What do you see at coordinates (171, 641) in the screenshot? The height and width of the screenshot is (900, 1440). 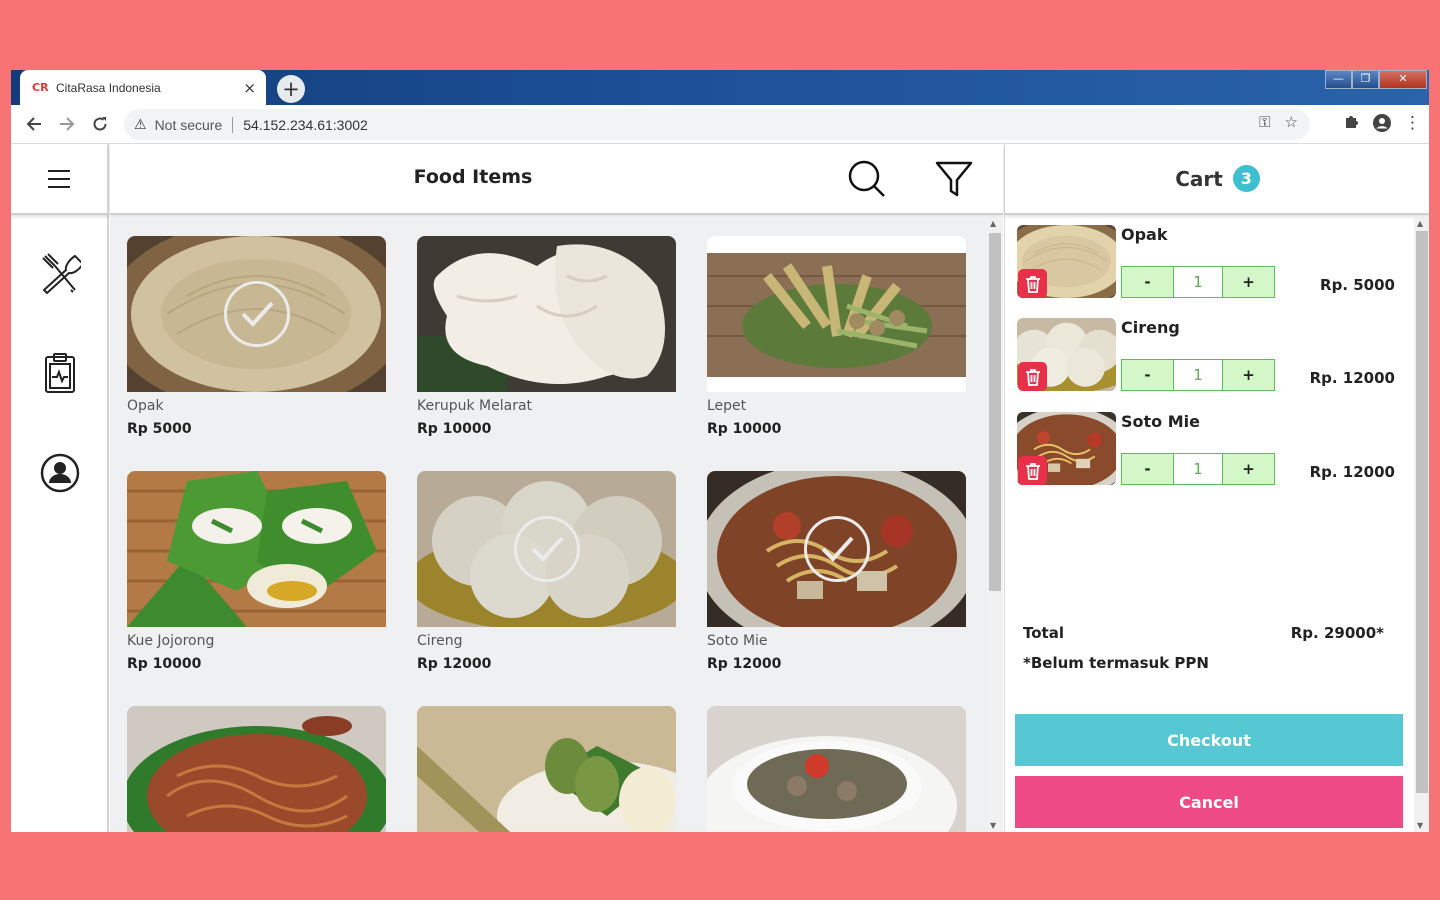 I see `food-name: Kue Jojorong` at bounding box center [171, 641].